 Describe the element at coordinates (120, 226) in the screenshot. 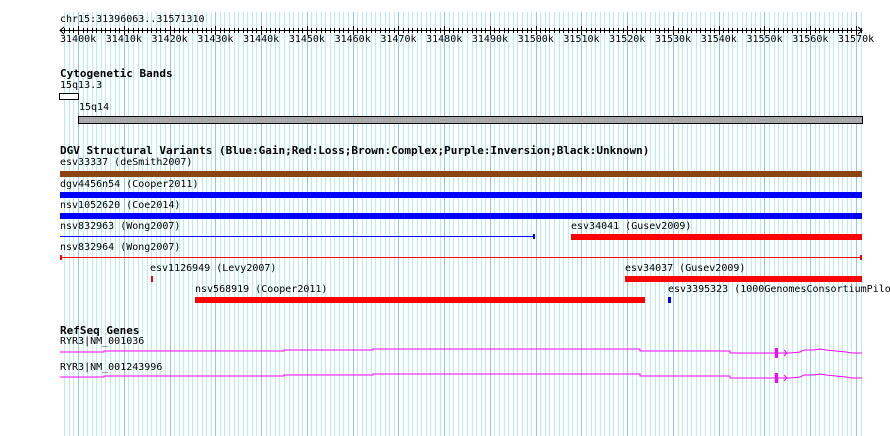

I see `variant-label: nsv832963 (Wong2007)` at that location.